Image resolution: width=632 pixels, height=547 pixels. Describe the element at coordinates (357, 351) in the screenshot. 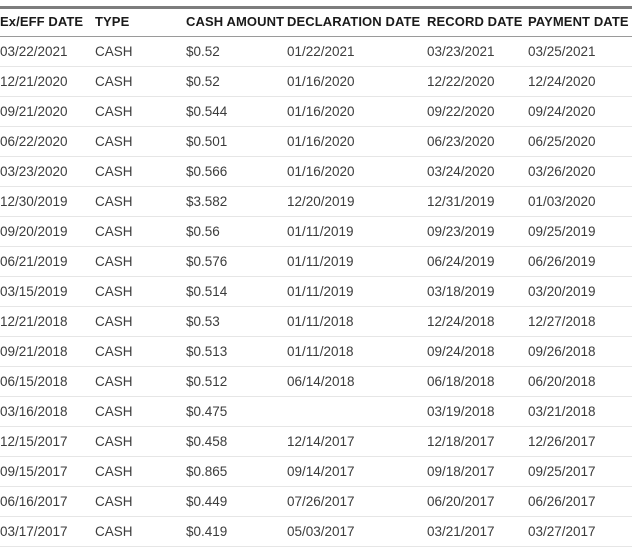

I see `cell-declaration-date: 01/11/2018` at that location.